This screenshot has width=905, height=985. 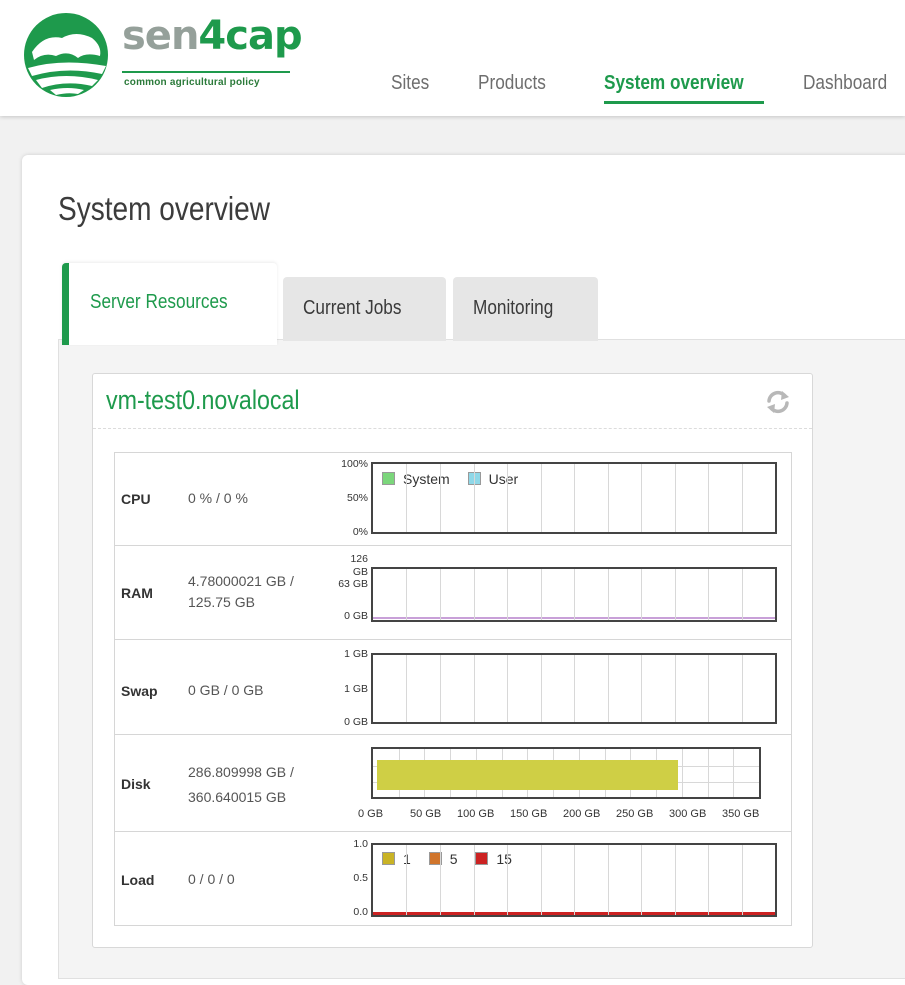 What do you see at coordinates (356, 654) in the screenshot?
I see `swap-axis-top: 1 GB` at bounding box center [356, 654].